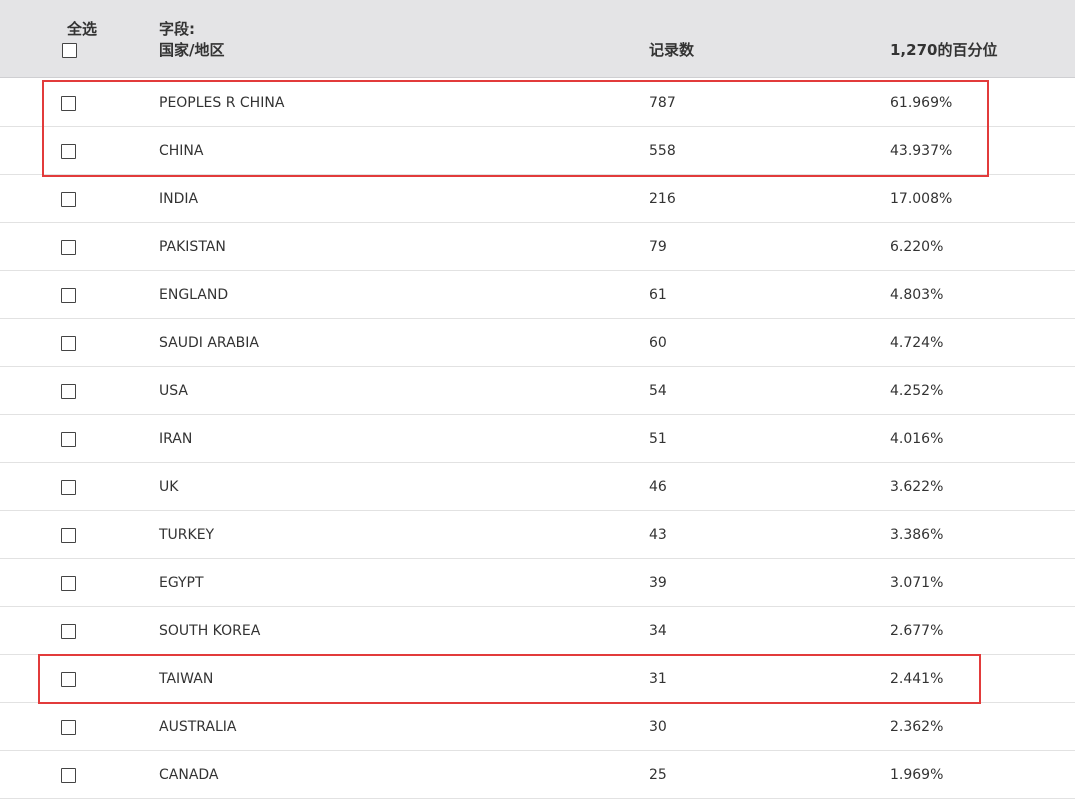 Image resolution: width=1075 pixels, height=799 pixels. What do you see at coordinates (169, 487) in the screenshot?
I see `country-name: UK` at bounding box center [169, 487].